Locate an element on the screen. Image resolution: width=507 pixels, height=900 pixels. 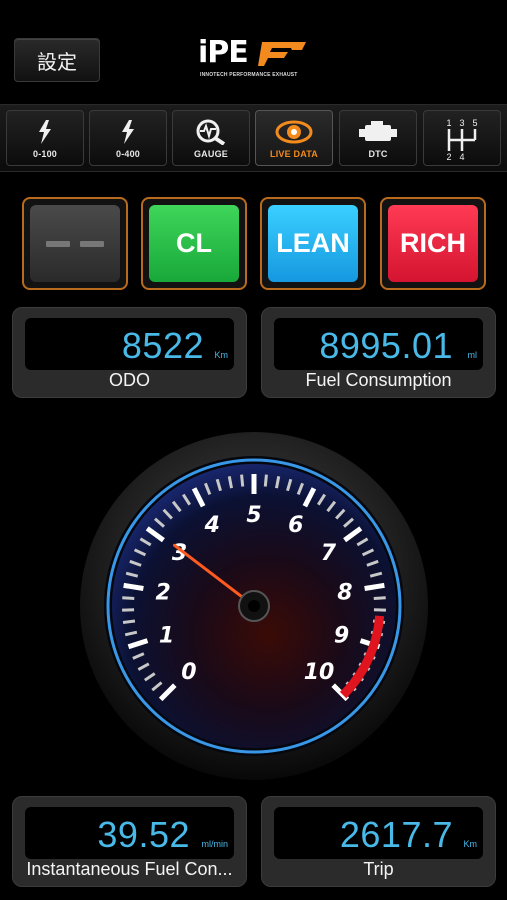
shift-digit: 2 is located at coordinates (448, 156).